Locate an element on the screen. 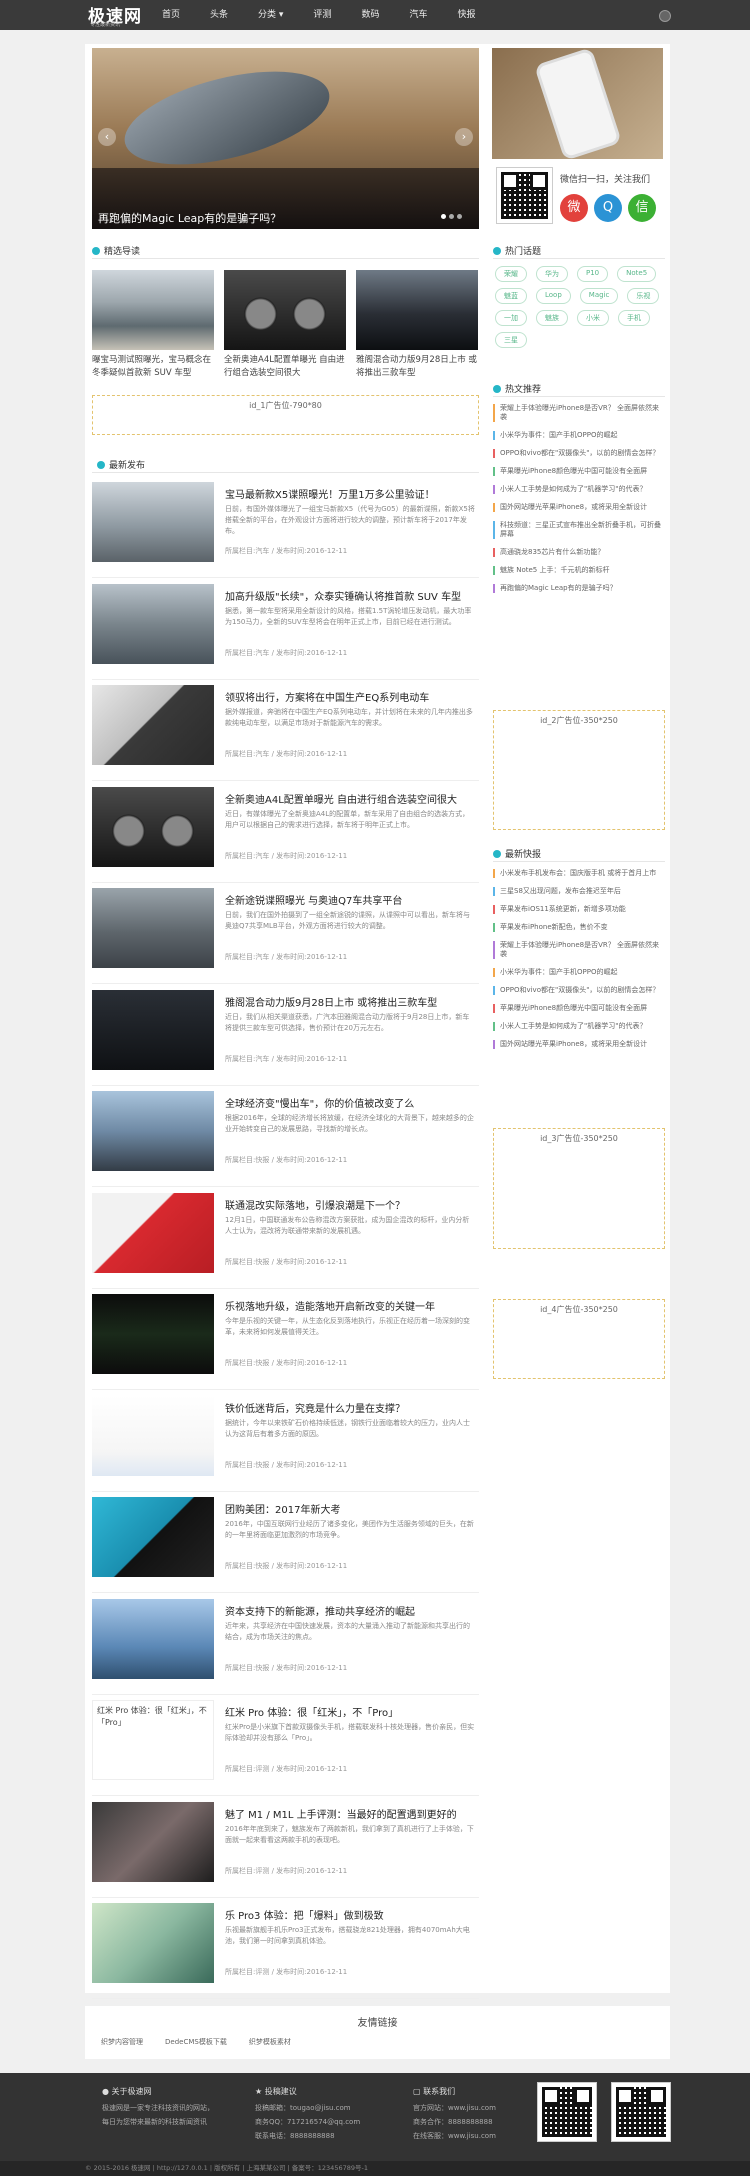  article-title: 资本支持下的新能源，推动共享经济的崛起 is located at coordinates (350, 1610).